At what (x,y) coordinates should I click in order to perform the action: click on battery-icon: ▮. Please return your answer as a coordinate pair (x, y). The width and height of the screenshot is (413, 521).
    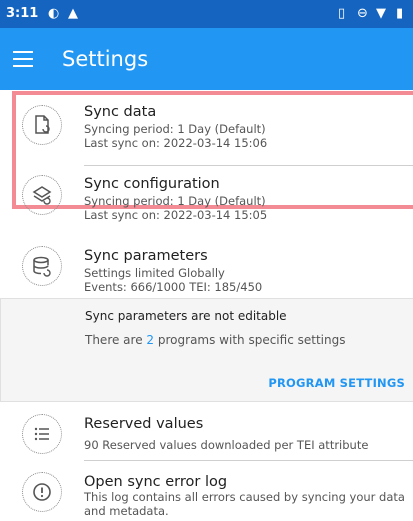
    Looking at the image, I should click on (400, 13).